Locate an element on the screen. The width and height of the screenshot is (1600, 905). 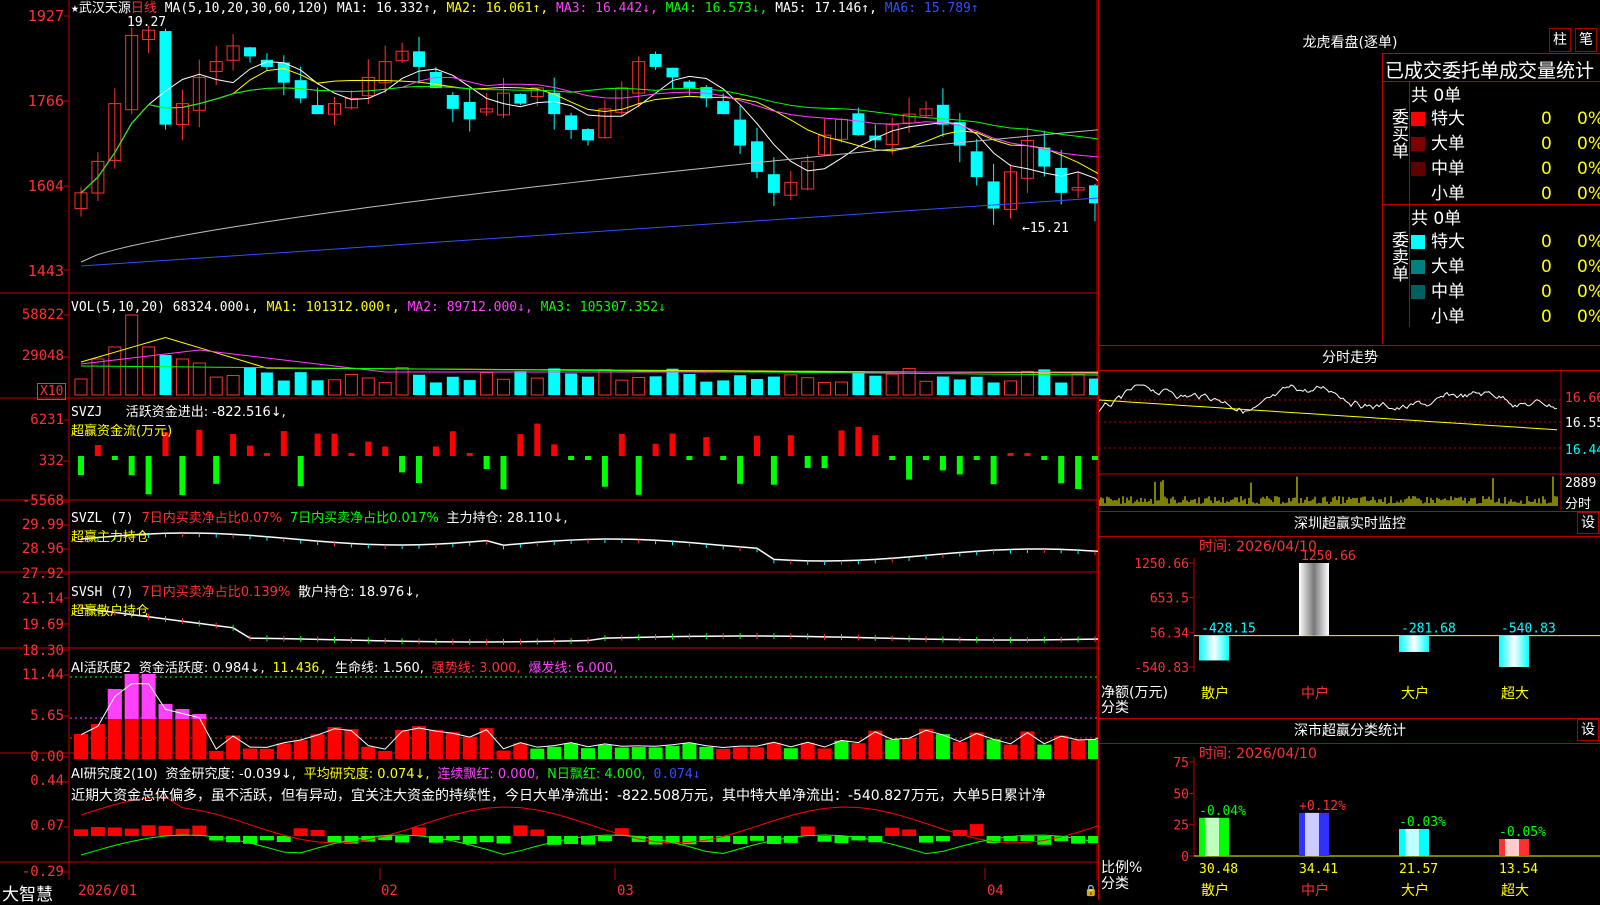
sell-pct-l: 0% is located at coordinates (1588, 267).